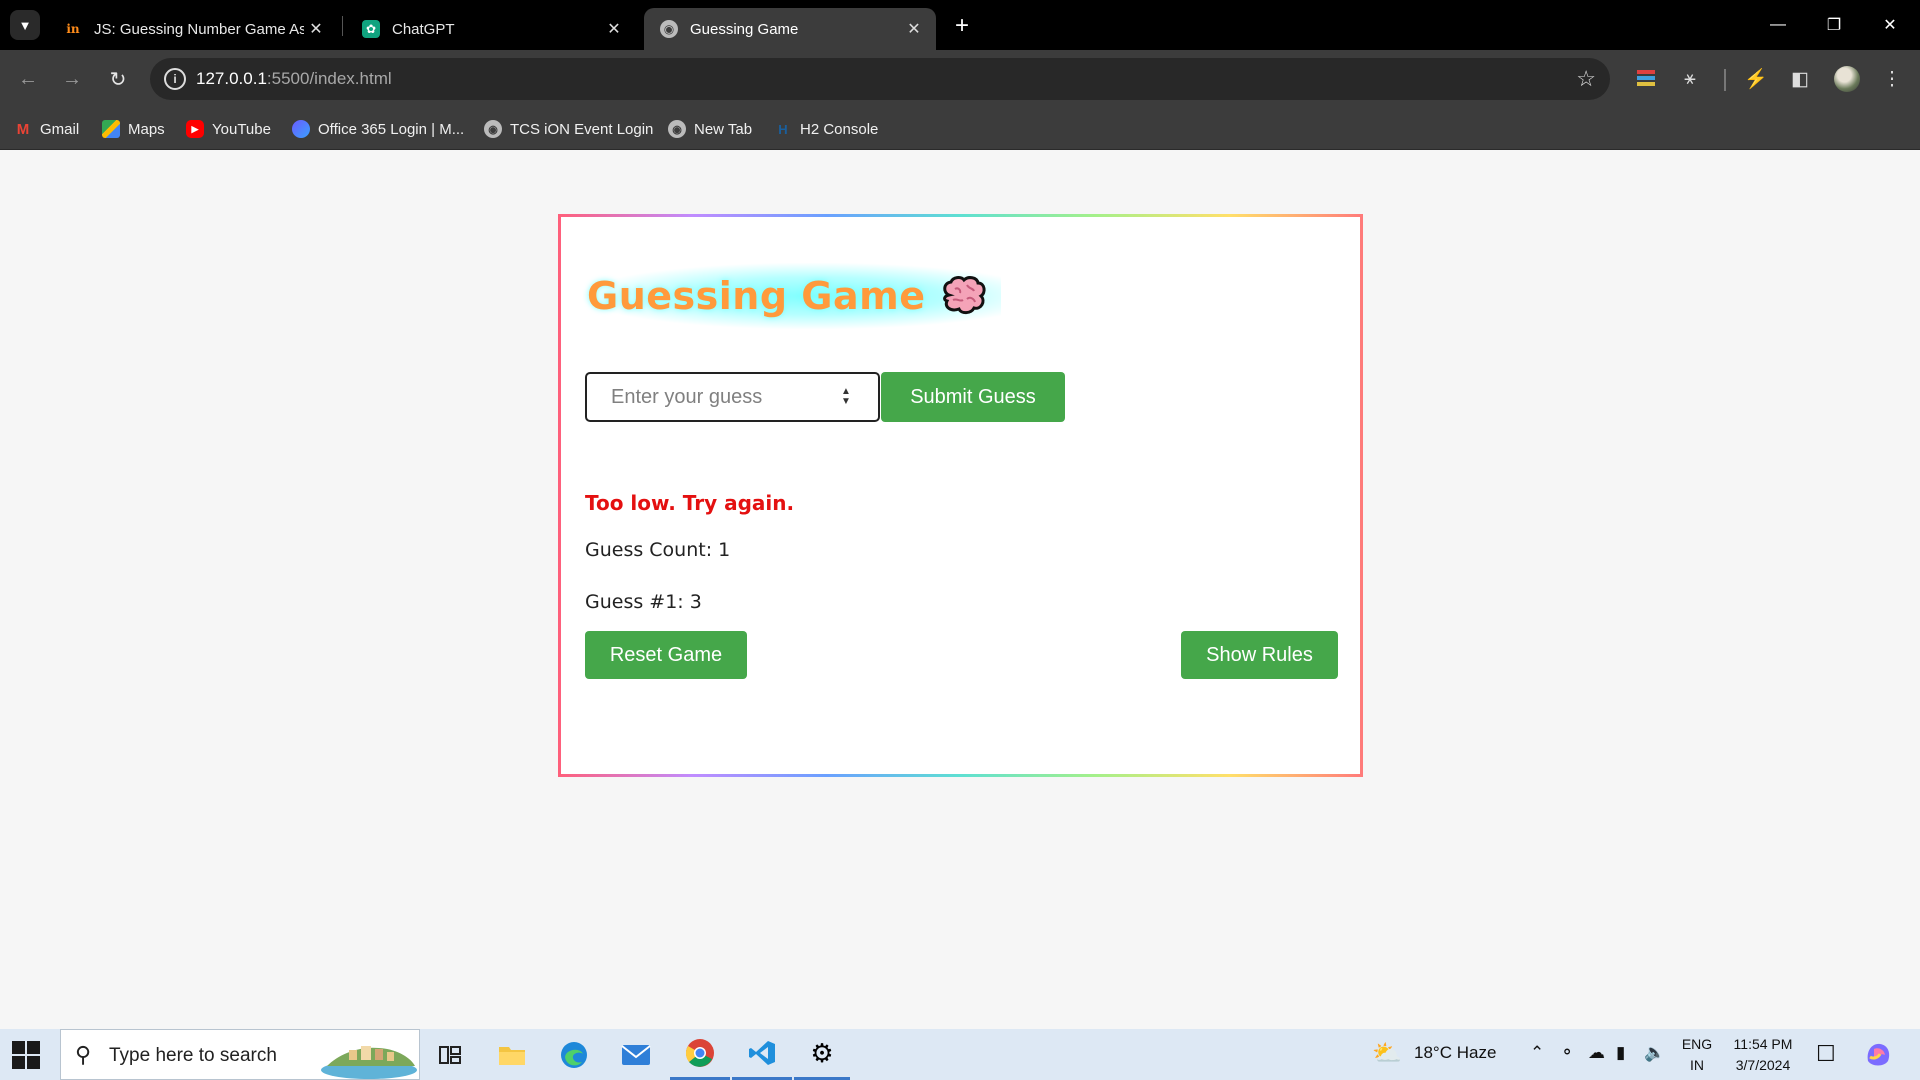  What do you see at coordinates (193, 1055) in the screenshot?
I see `taskbar-search-placeholder: Type here to search` at bounding box center [193, 1055].